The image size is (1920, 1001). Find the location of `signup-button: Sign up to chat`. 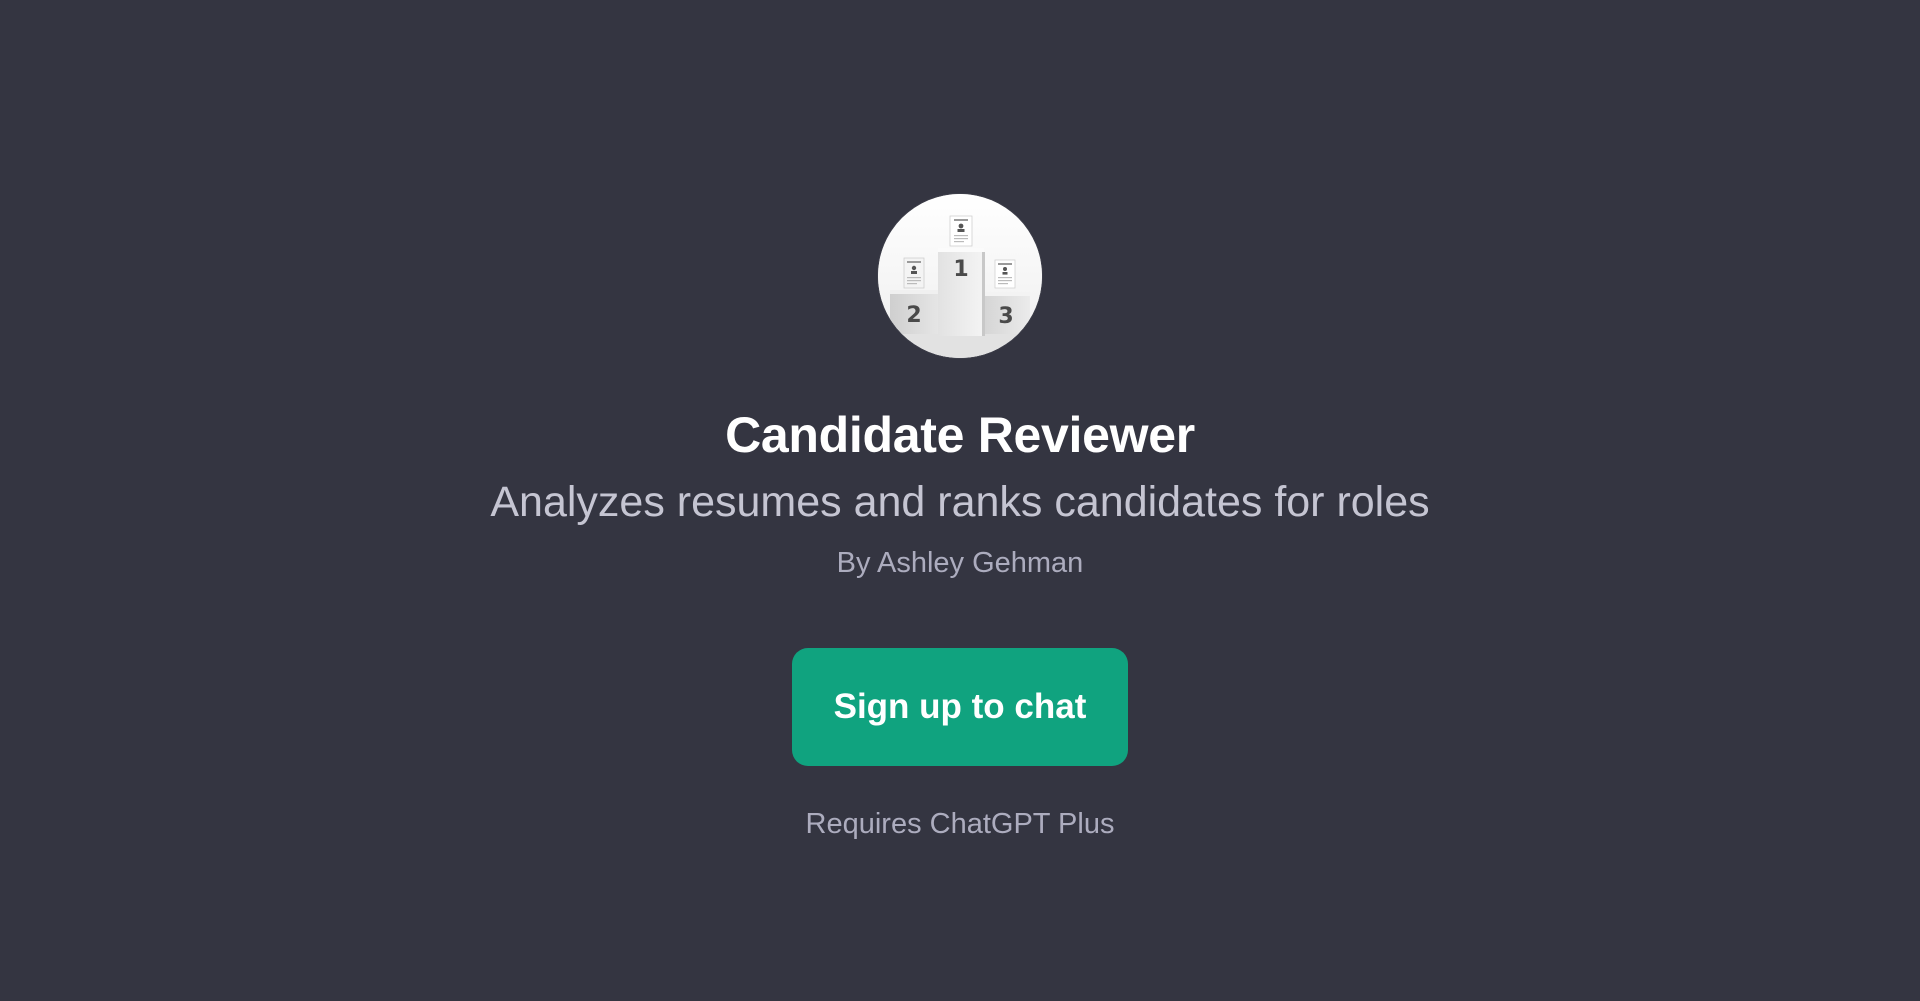

signup-button: Sign up to chat is located at coordinates (960, 707).